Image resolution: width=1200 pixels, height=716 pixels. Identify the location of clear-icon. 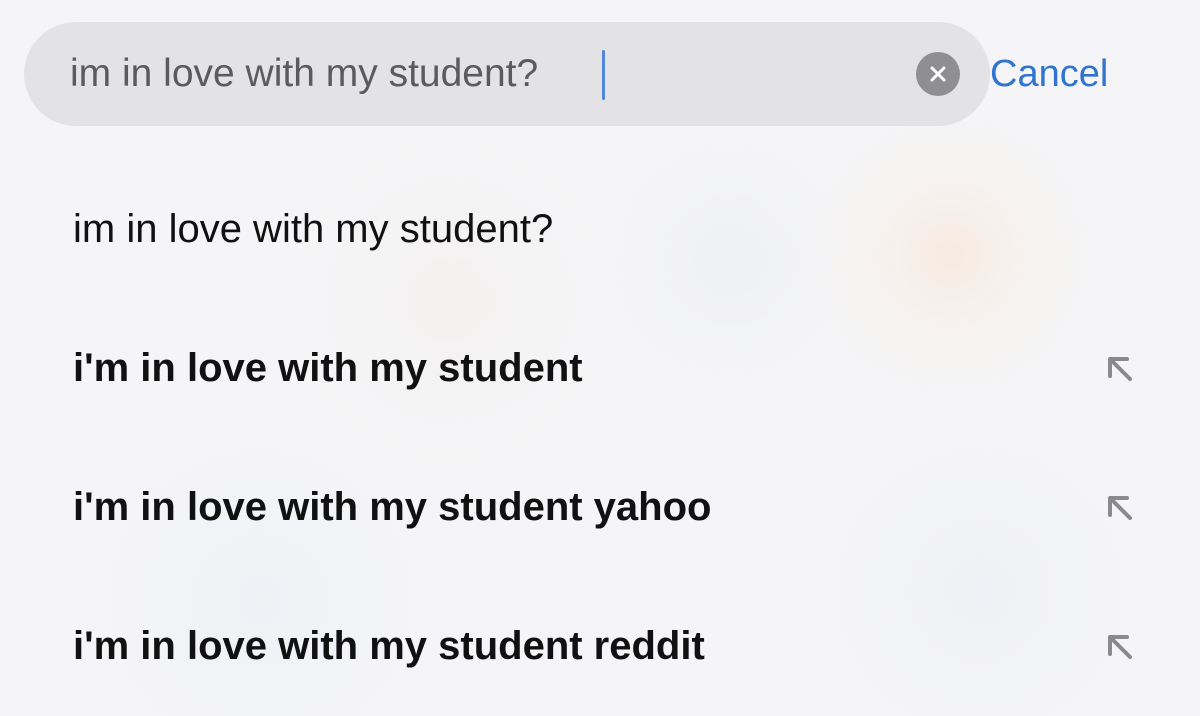
(938, 74).